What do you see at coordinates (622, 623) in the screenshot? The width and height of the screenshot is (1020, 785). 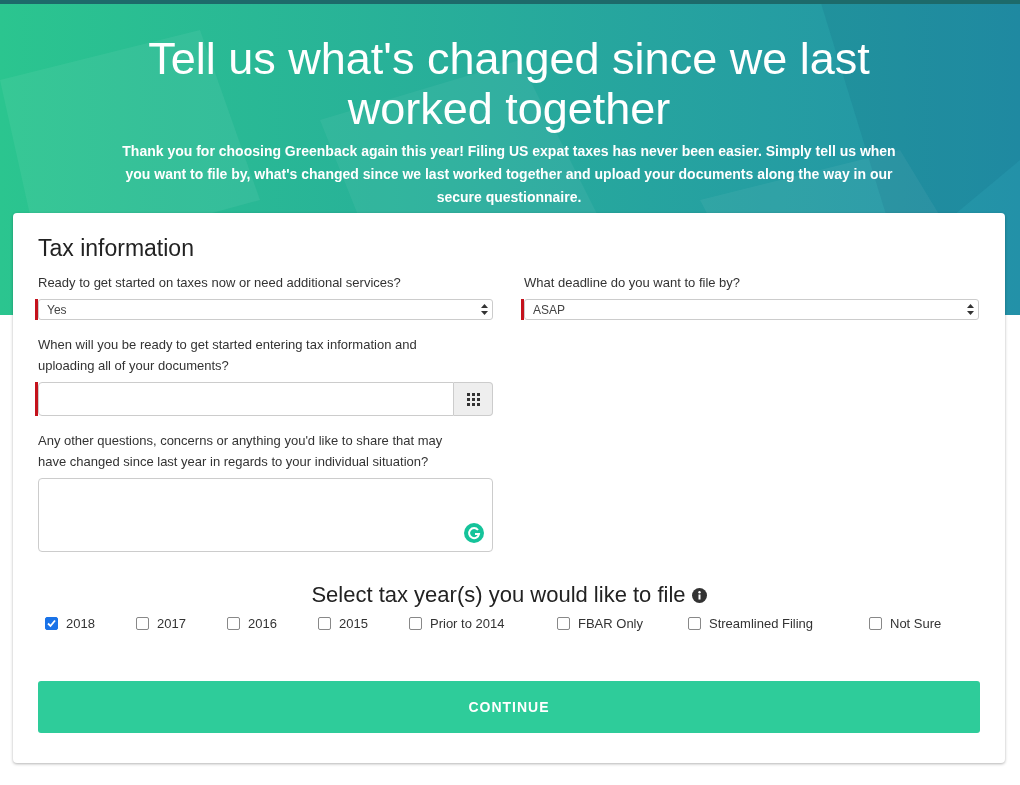 I see `year-checkbox: FBAR Only` at bounding box center [622, 623].